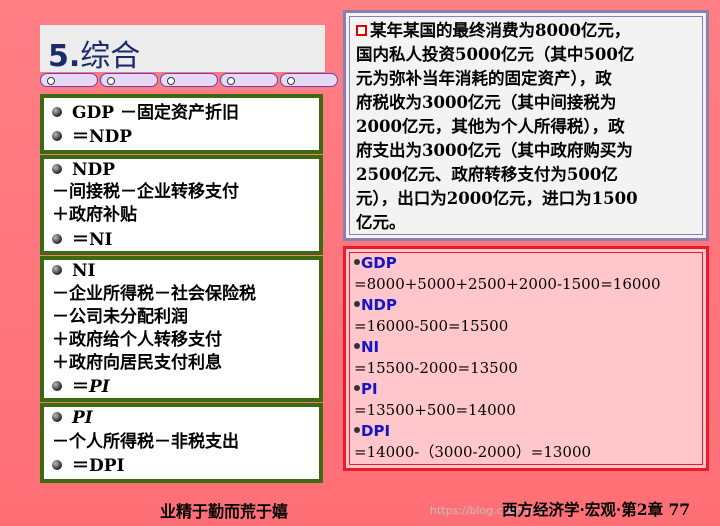 This screenshot has width=720, height=526. What do you see at coordinates (526, 31) in the screenshot?
I see `problem-line: 某年某国的最终消费为8000亿元，` at bounding box center [526, 31].